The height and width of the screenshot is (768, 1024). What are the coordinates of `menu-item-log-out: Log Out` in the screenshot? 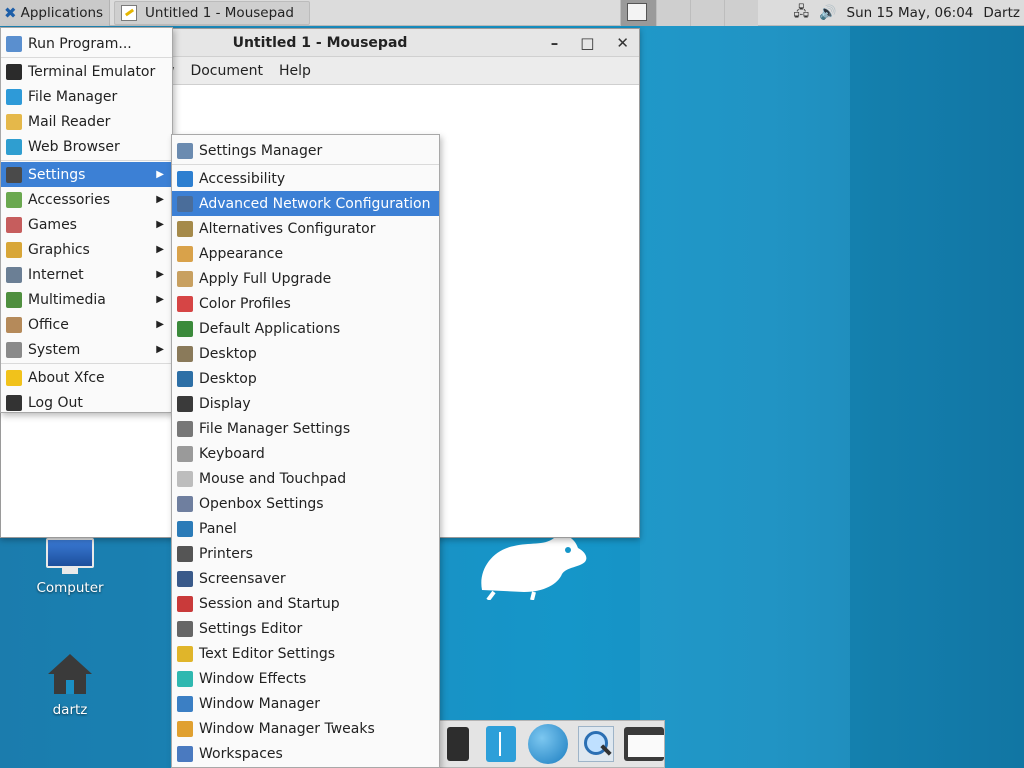 It's located at (86, 402).